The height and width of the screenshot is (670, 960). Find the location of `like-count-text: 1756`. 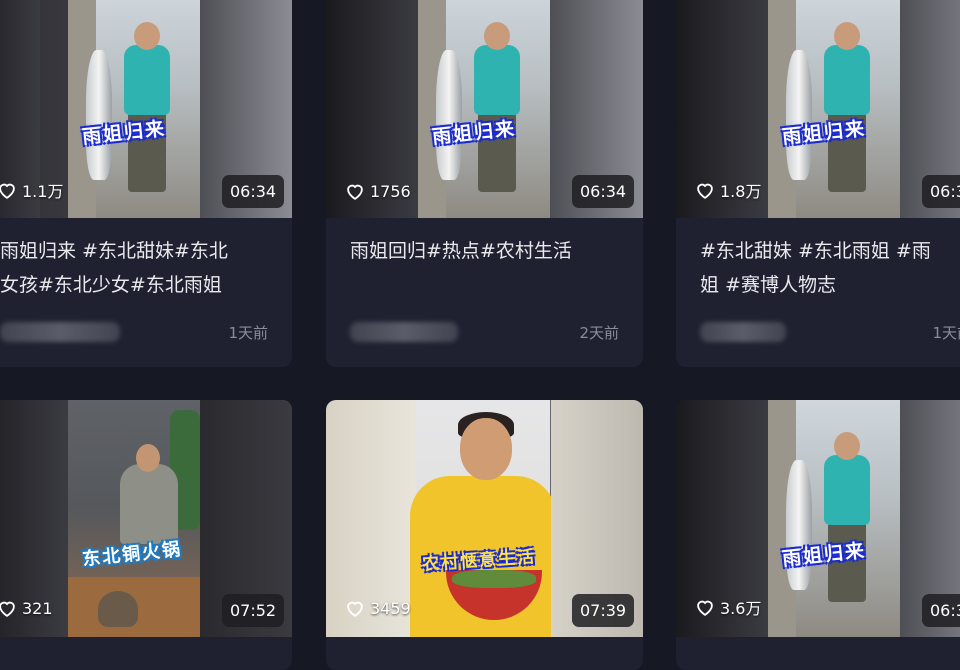

like-count-text: 1756 is located at coordinates (390, 191).